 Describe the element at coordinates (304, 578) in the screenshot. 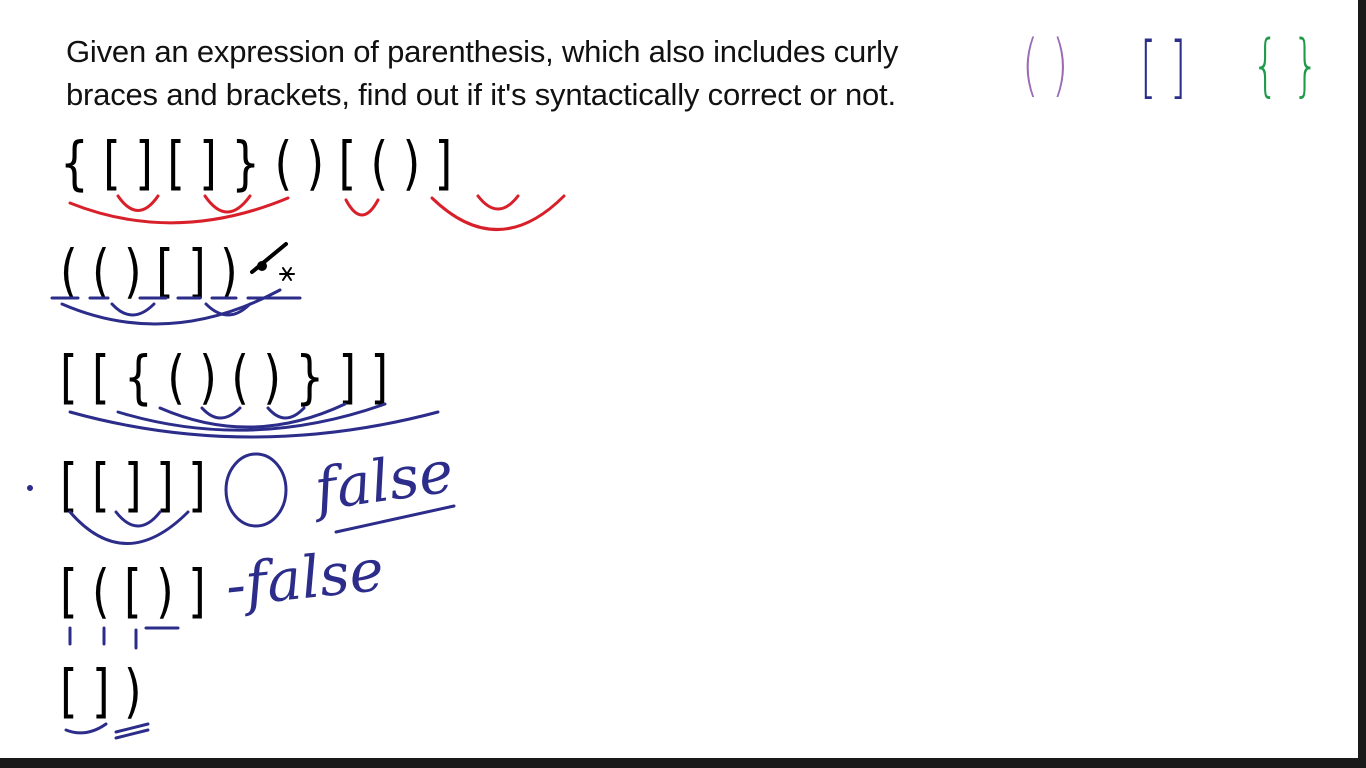

I see `row5-false-note: -false` at that location.